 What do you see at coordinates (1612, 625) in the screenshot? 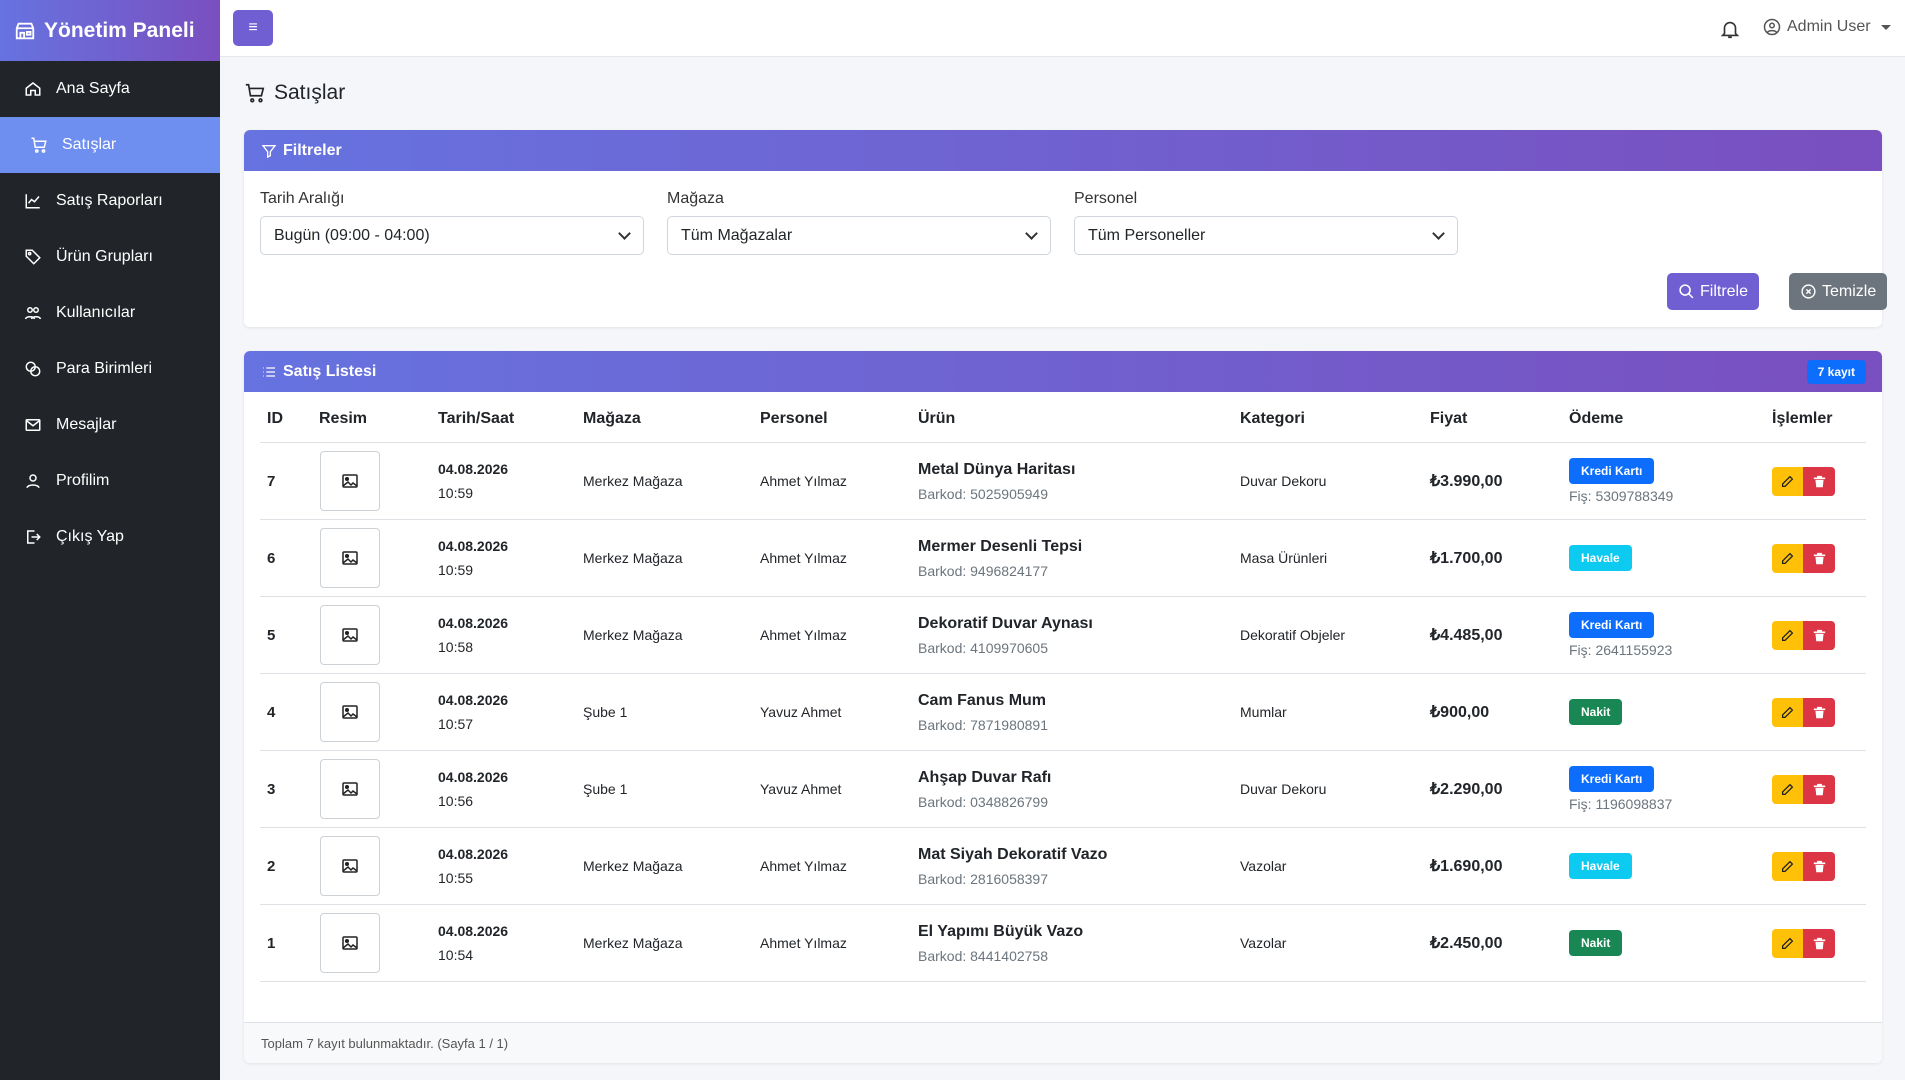
I see `payment-badge: Kredi Kartı` at bounding box center [1612, 625].